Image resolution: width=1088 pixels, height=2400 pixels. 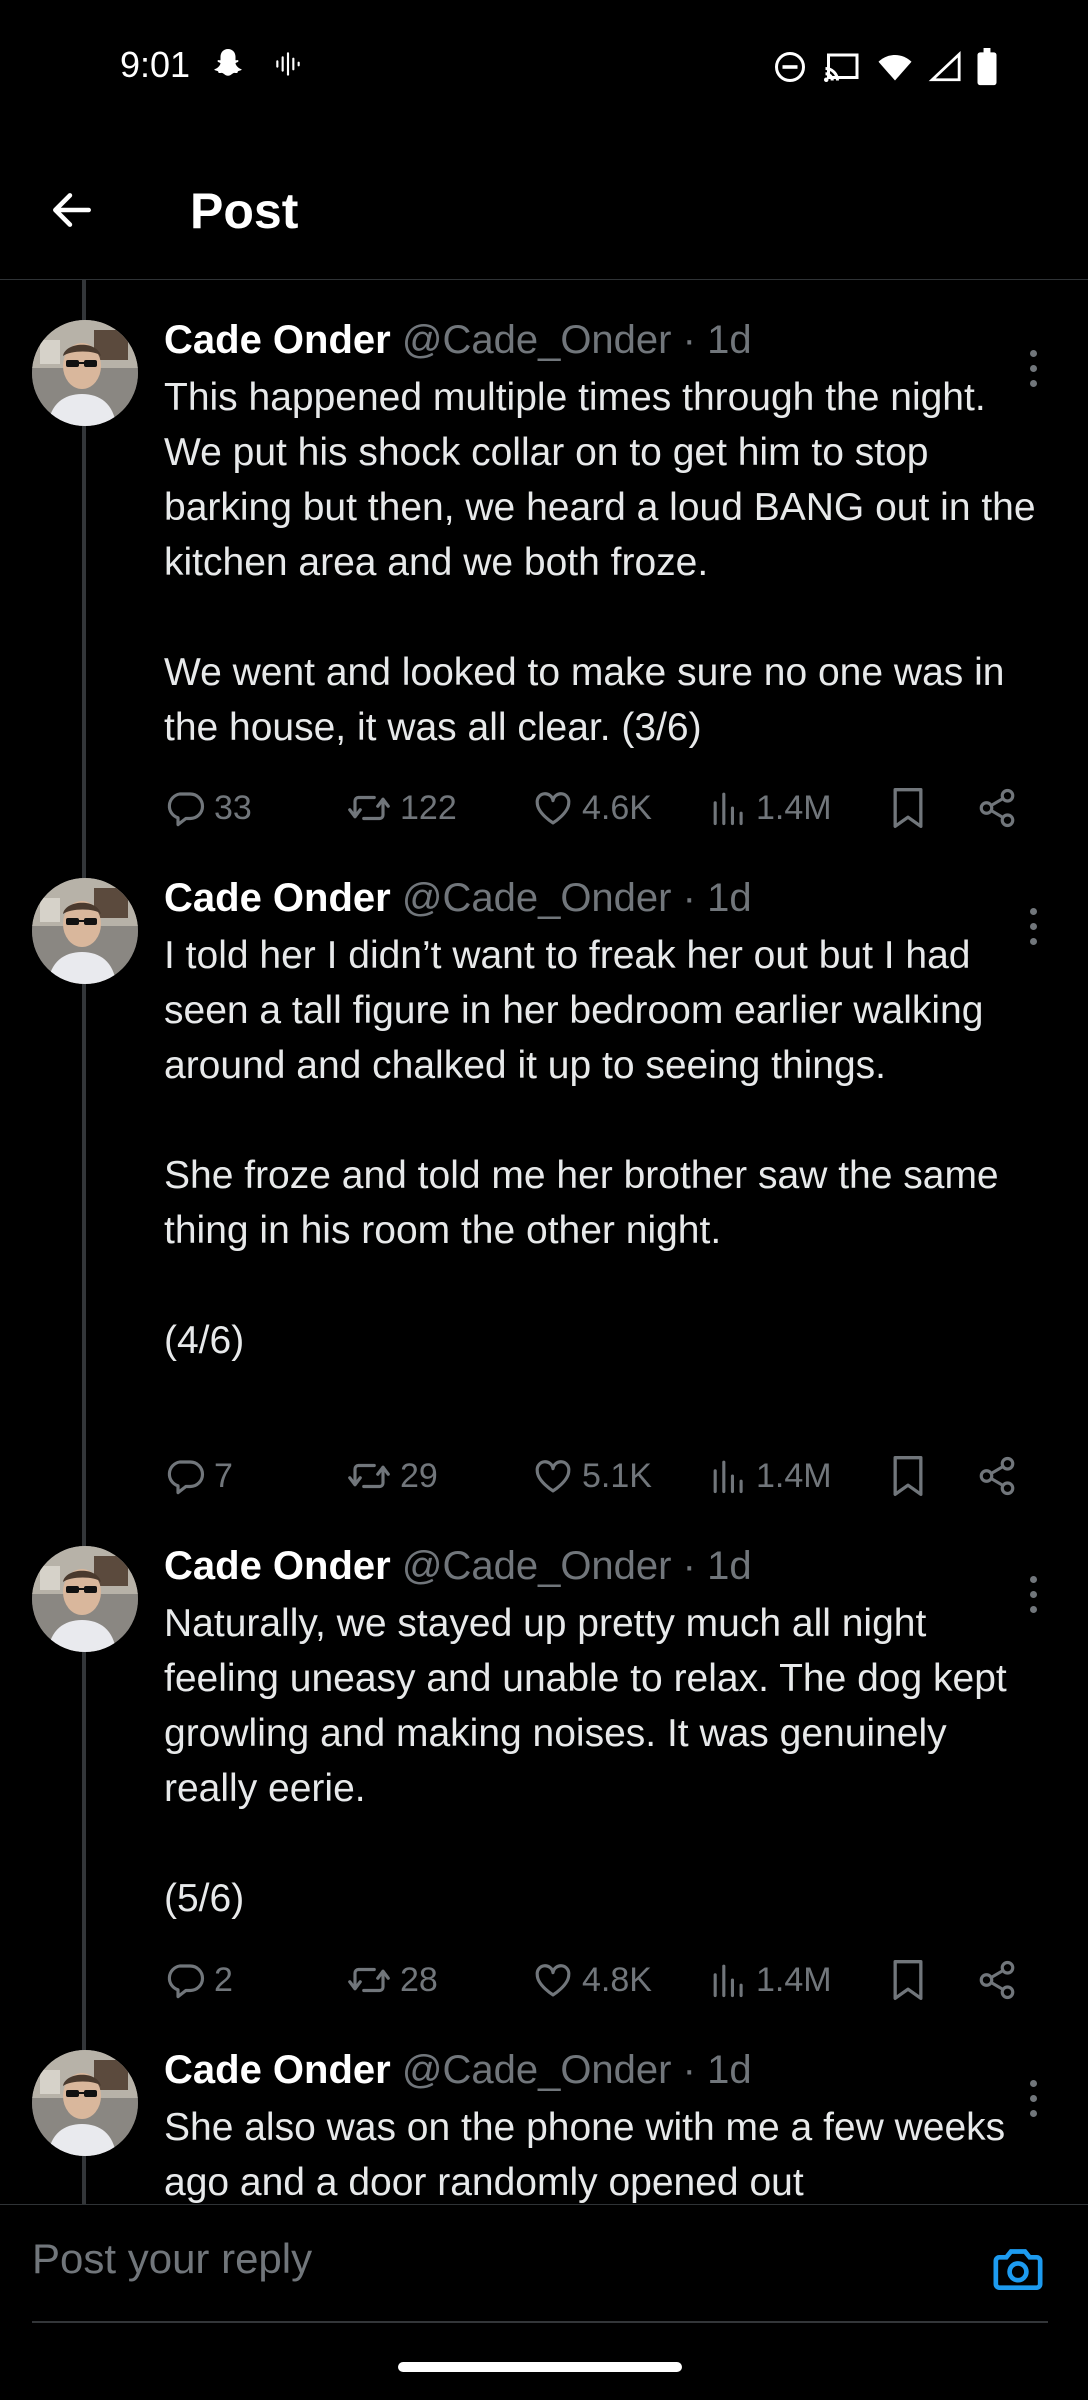 I want to click on like-count: 5.1K, so click(x=617, y=1475).